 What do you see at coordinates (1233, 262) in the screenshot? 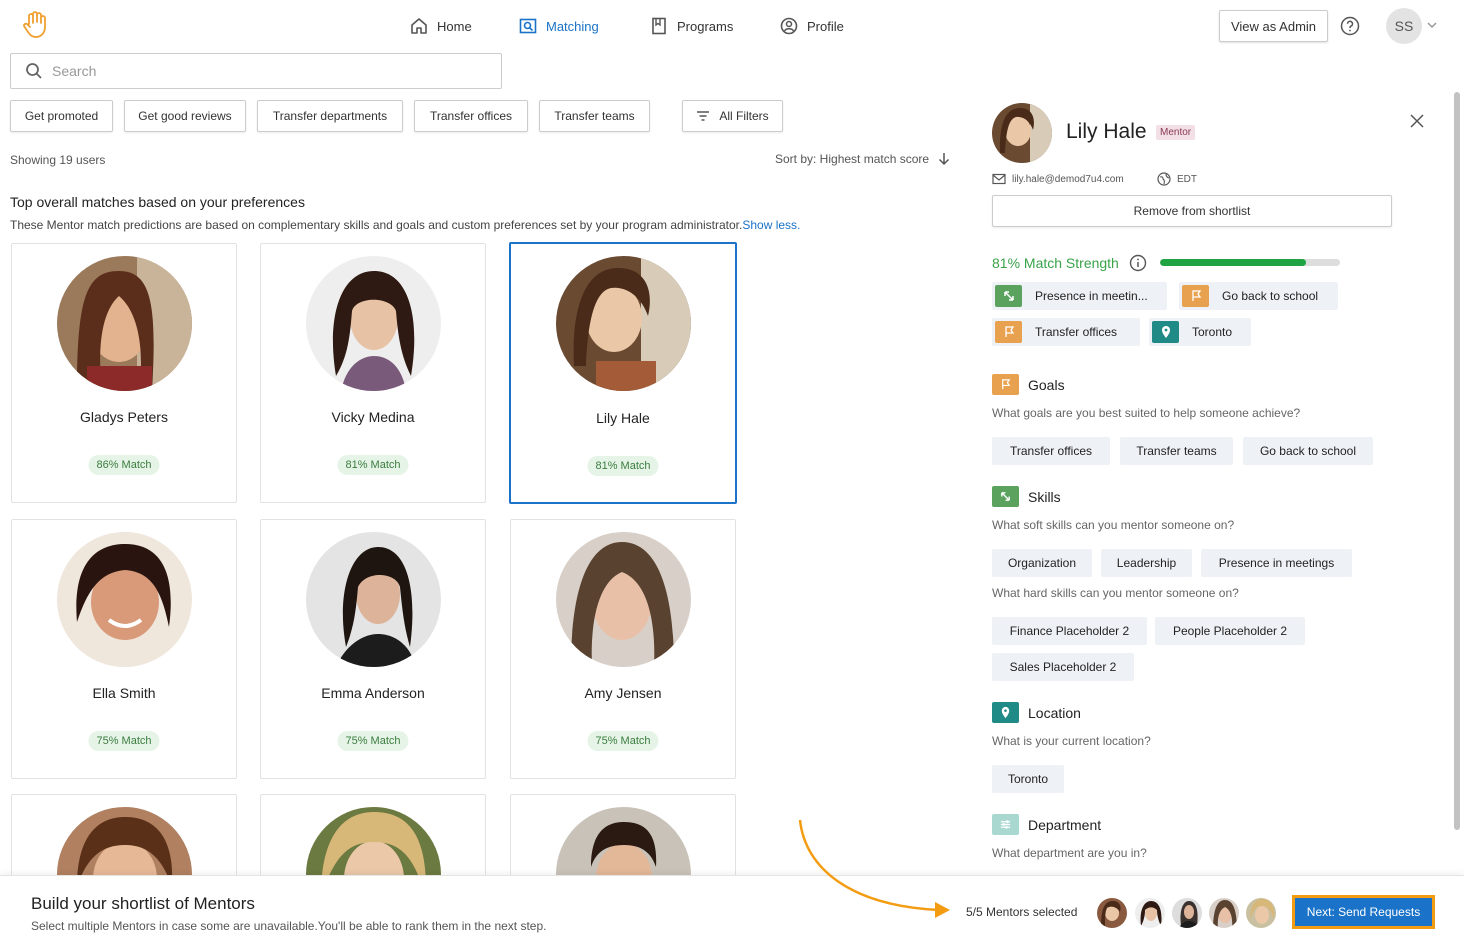
I see `match-strength-fill` at bounding box center [1233, 262].